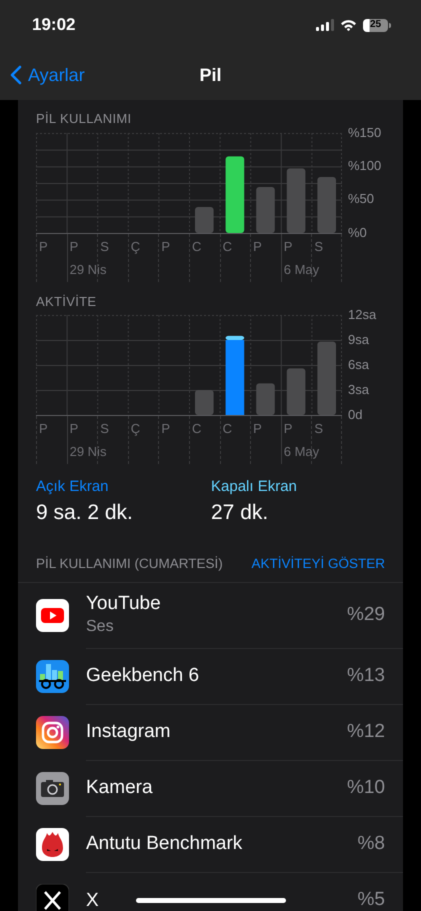 The height and width of the screenshot is (911, 421). I want to click on app-name: Antutu Benchmark, so click(165, 844).